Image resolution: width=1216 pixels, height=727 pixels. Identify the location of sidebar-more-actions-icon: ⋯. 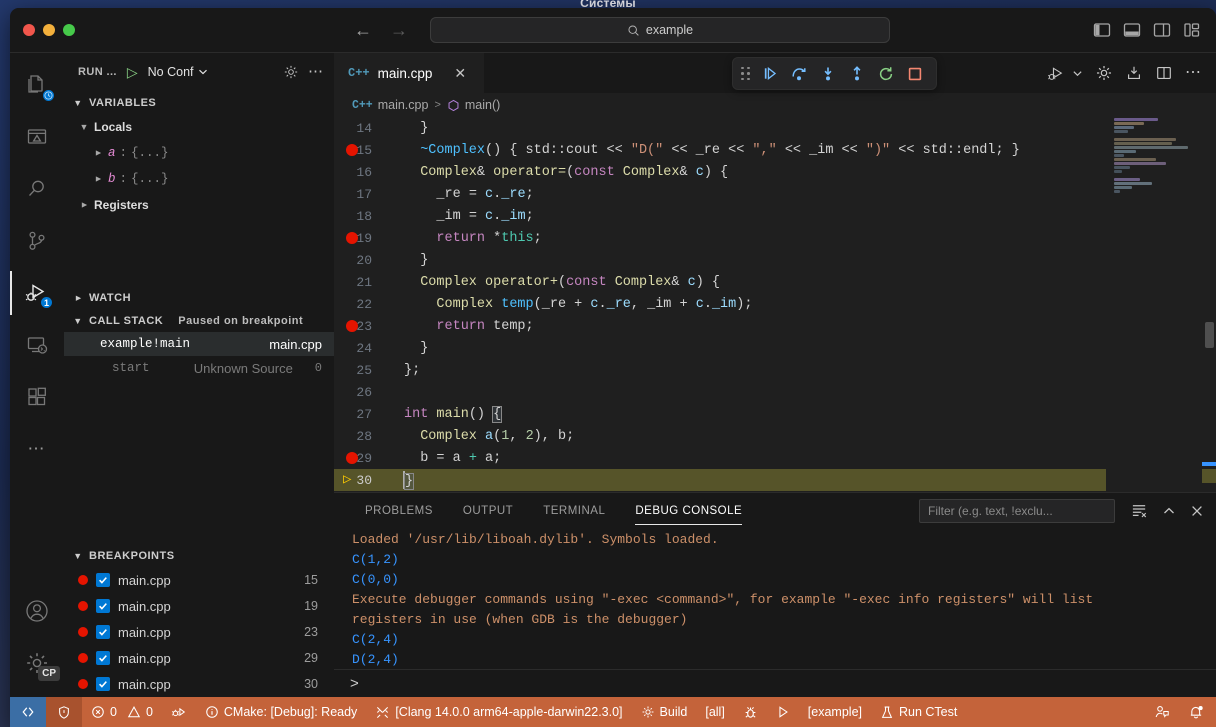
(316, 71).